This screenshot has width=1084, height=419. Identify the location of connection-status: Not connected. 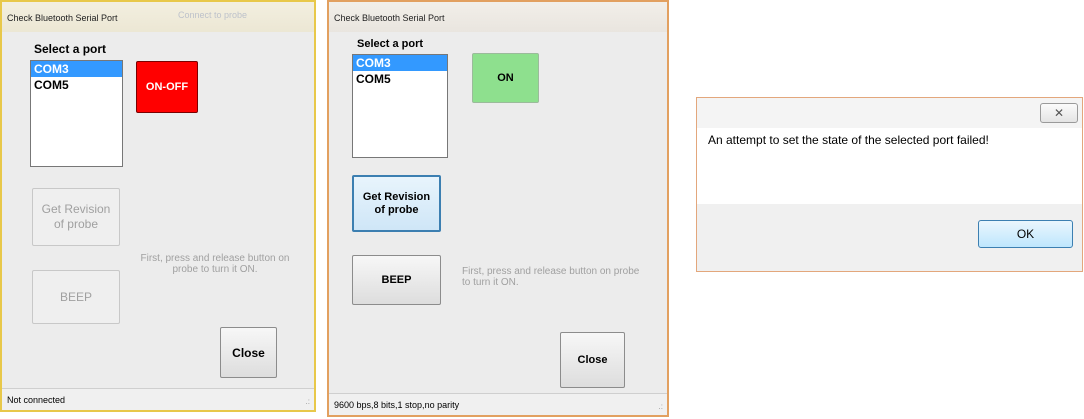
(36, 400).